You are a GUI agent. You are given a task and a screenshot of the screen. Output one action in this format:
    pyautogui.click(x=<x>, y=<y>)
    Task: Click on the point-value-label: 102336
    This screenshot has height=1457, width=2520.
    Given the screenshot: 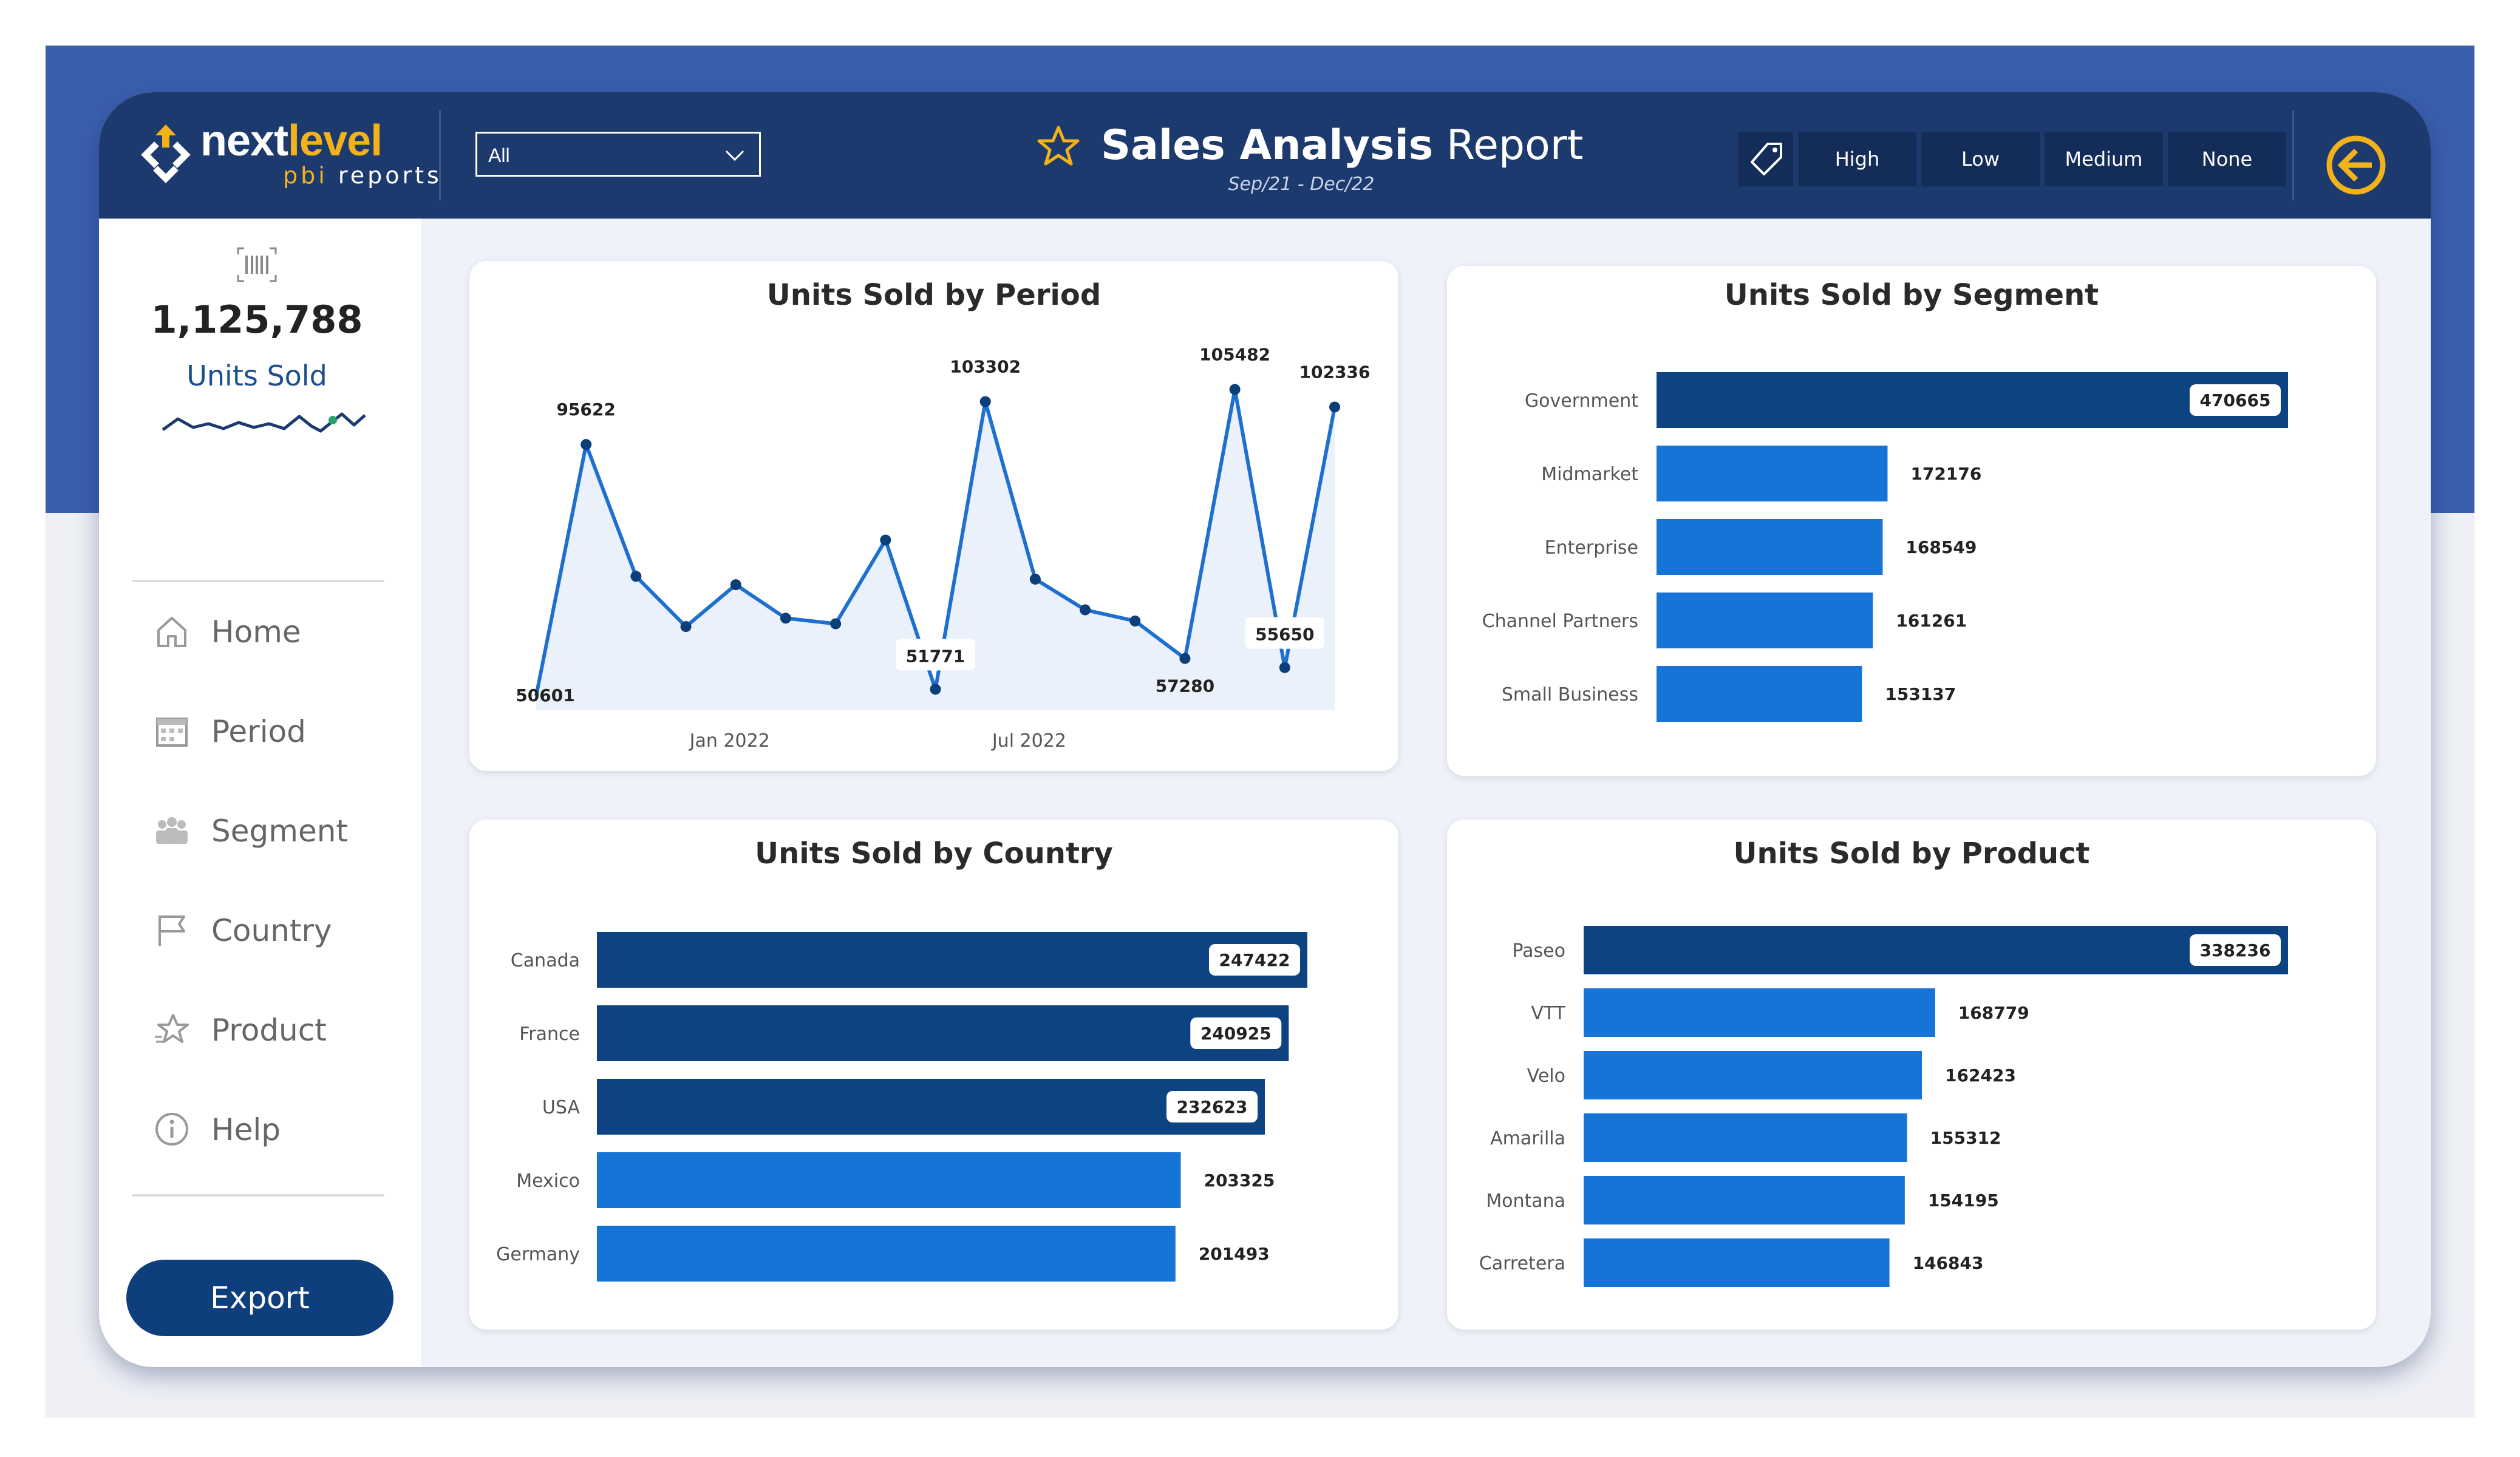 What is the action you would take?
    pyautogui.click(x=1335, y=372)
    